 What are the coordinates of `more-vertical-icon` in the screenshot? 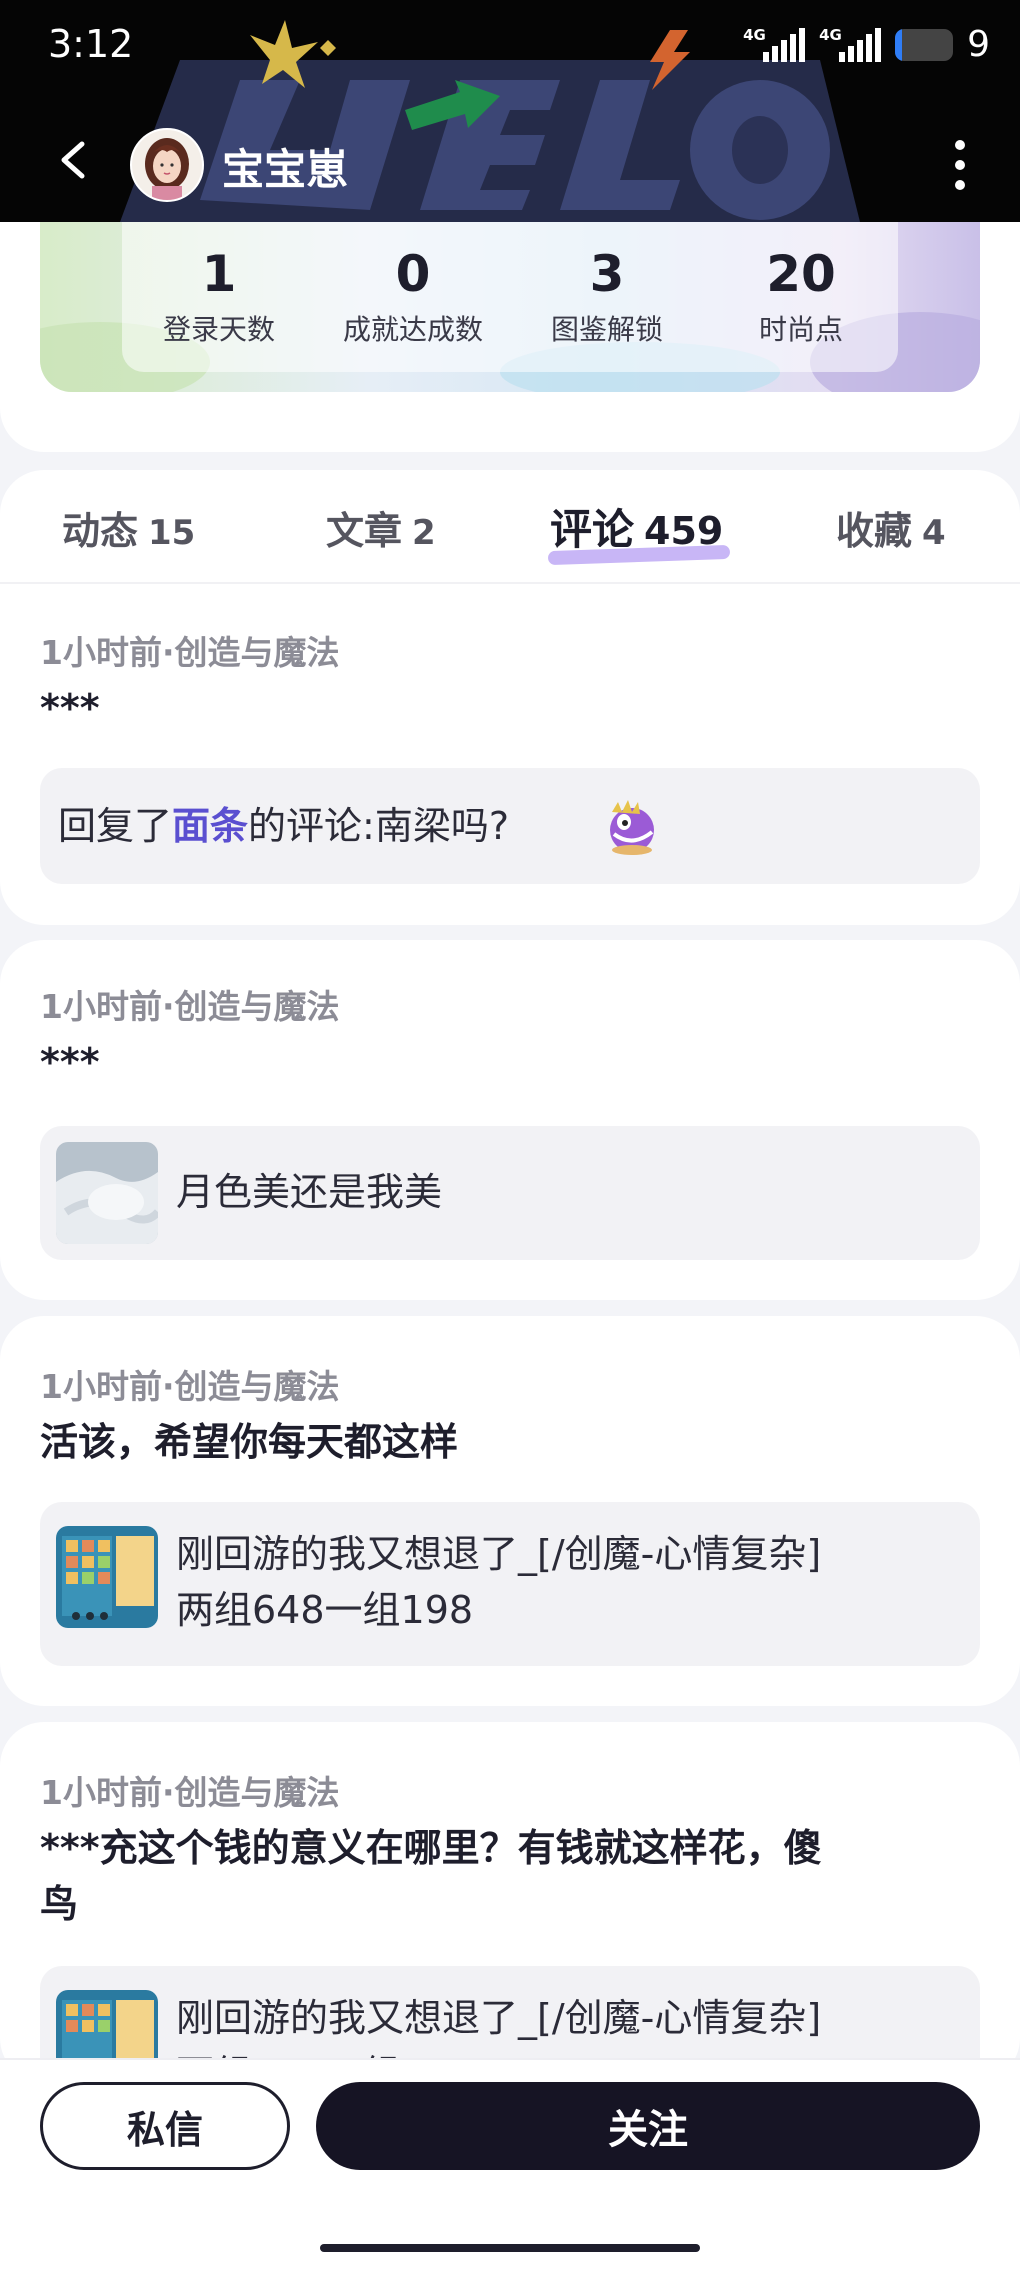 It's located at (960, 165).